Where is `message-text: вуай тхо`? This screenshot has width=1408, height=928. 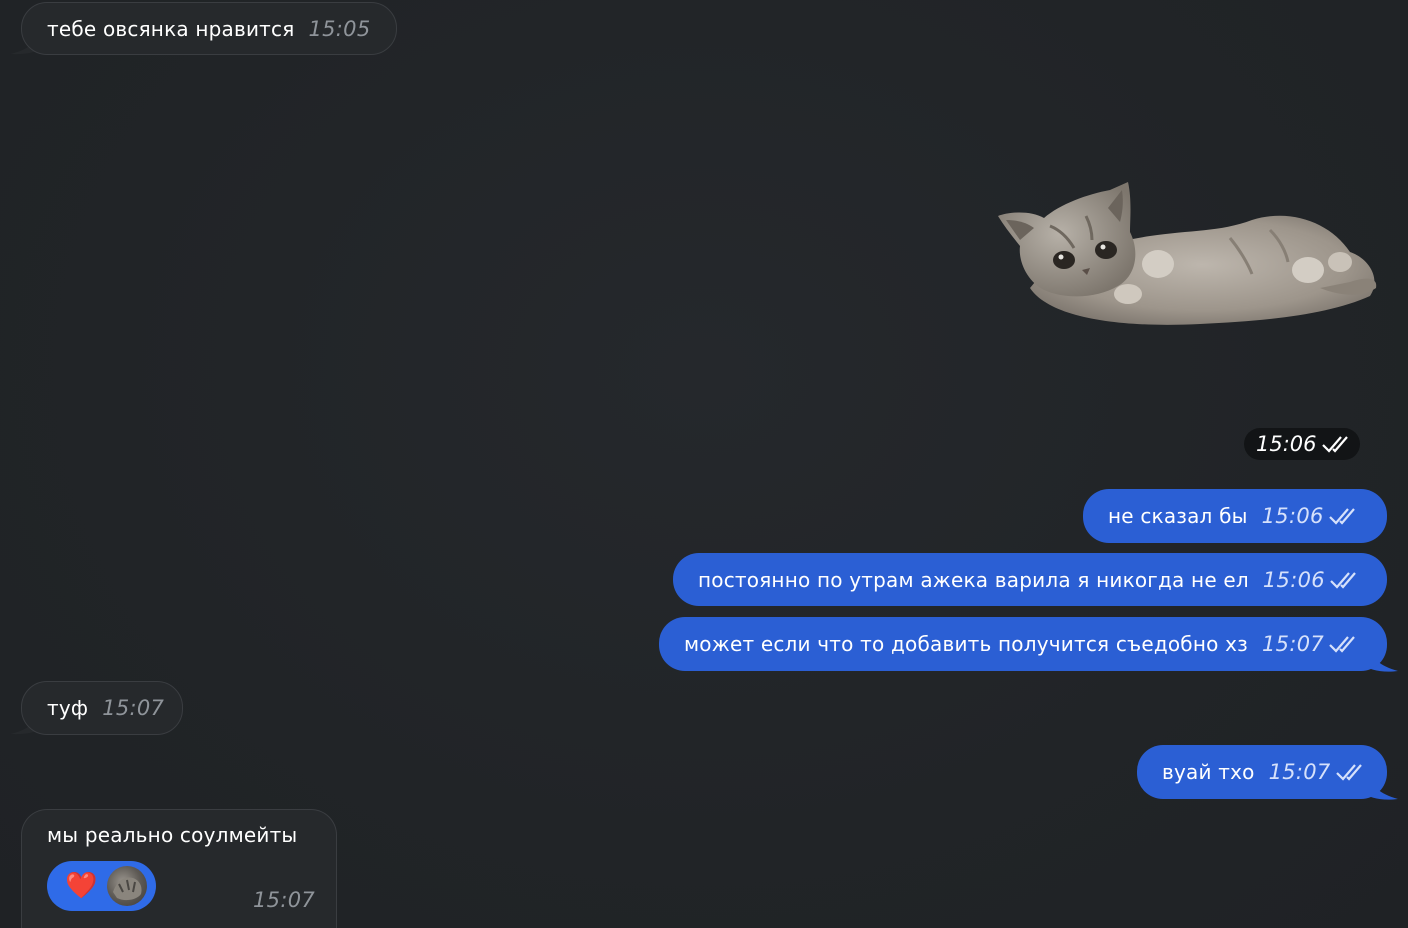 message-text: вуай тхо is located at coordinates (1208, 772).